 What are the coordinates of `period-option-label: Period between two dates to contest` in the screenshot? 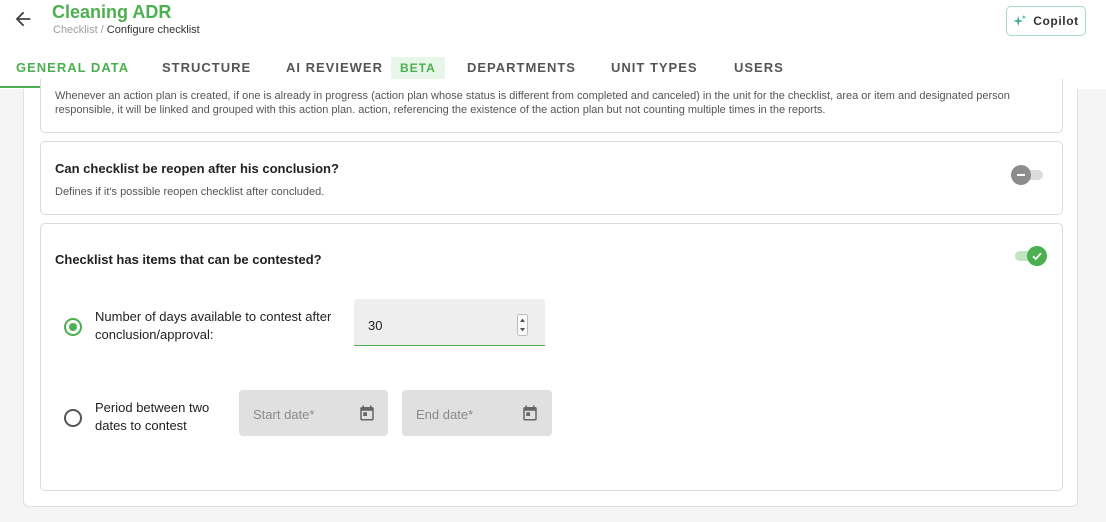 It's located at (152, 416).